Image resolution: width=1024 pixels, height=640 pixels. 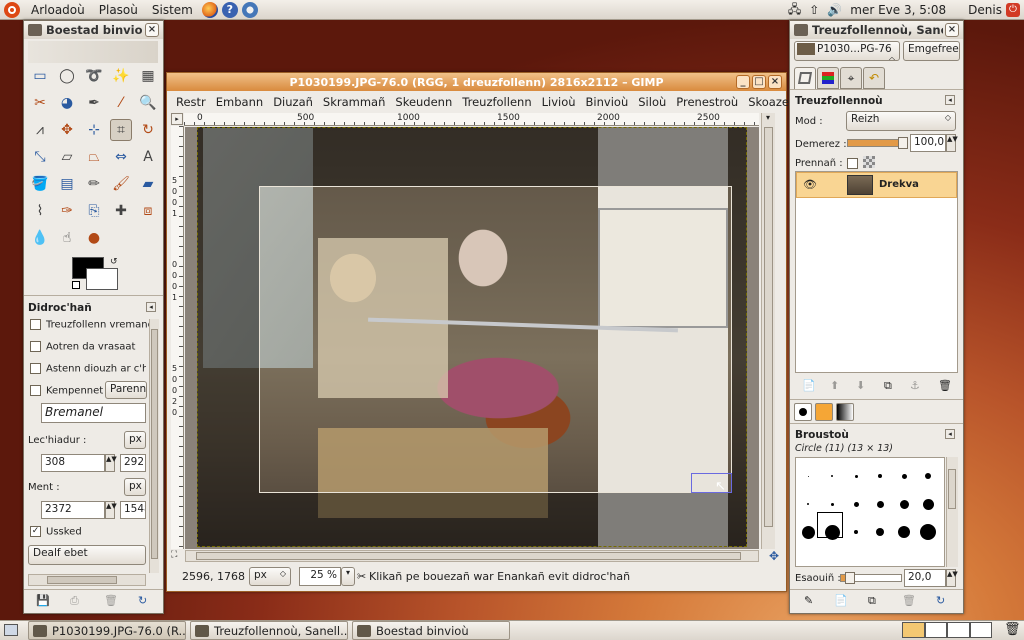 I want to click on menu-view: Skrammañ, so click(x=354, y=102).